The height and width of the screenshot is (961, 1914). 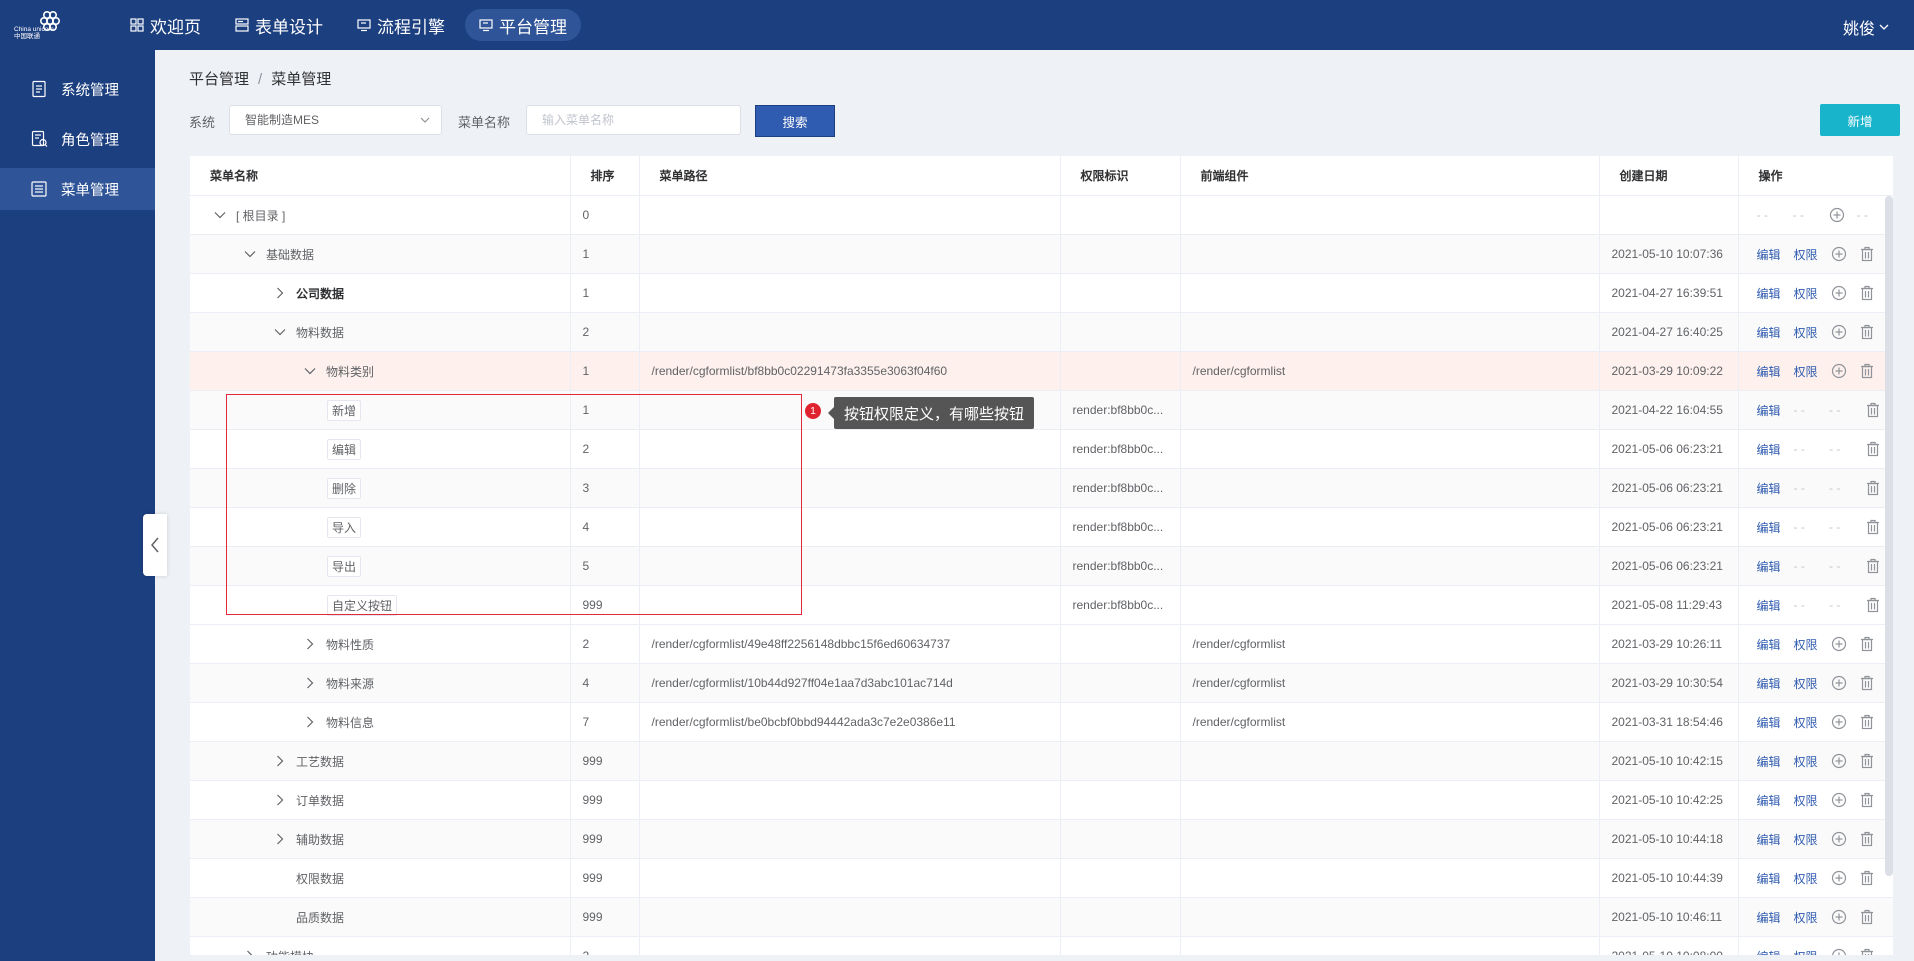 What do you see at coordinates (795, 121) in the screenshot?
I see `search-button: 搜索` at bounding box center [795, 121].